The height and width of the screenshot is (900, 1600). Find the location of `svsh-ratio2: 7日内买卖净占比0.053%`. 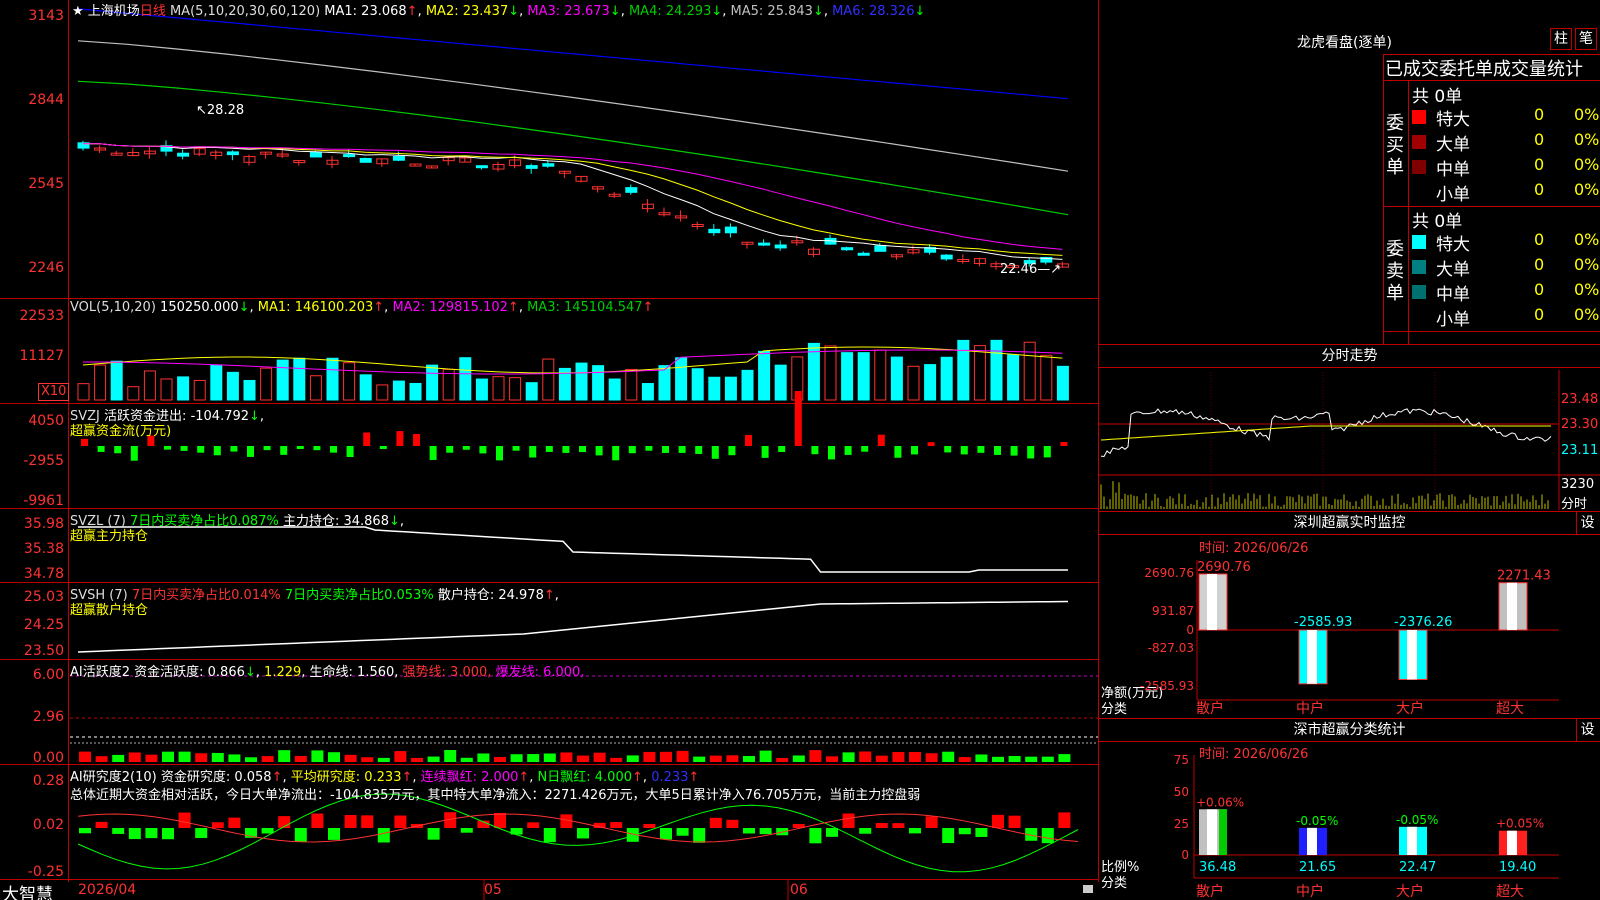

svsh-ratio2: 7日内买卖净占比0.053% is located at coordinates (359, 595).